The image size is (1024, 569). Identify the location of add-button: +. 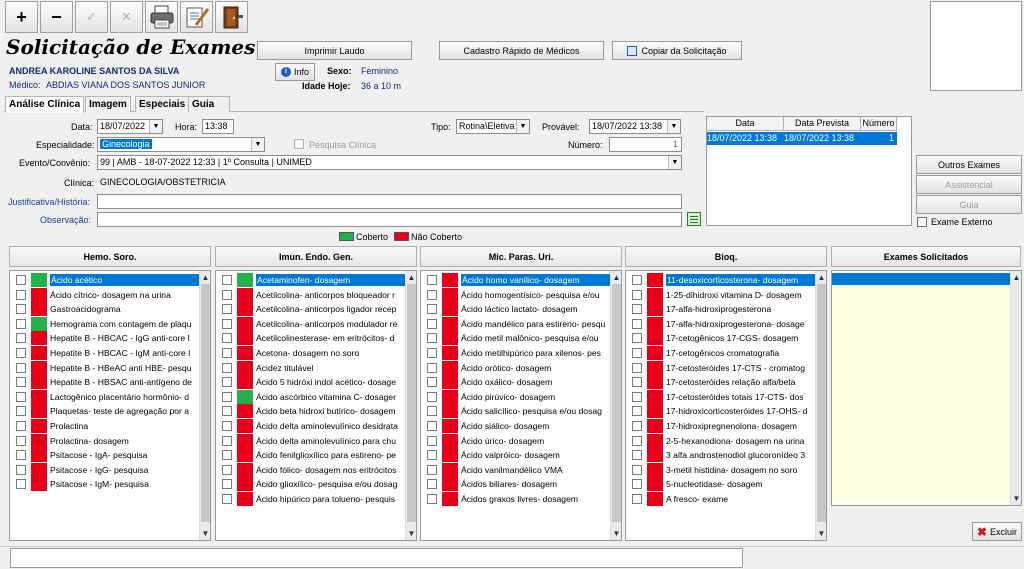
(21, 17).